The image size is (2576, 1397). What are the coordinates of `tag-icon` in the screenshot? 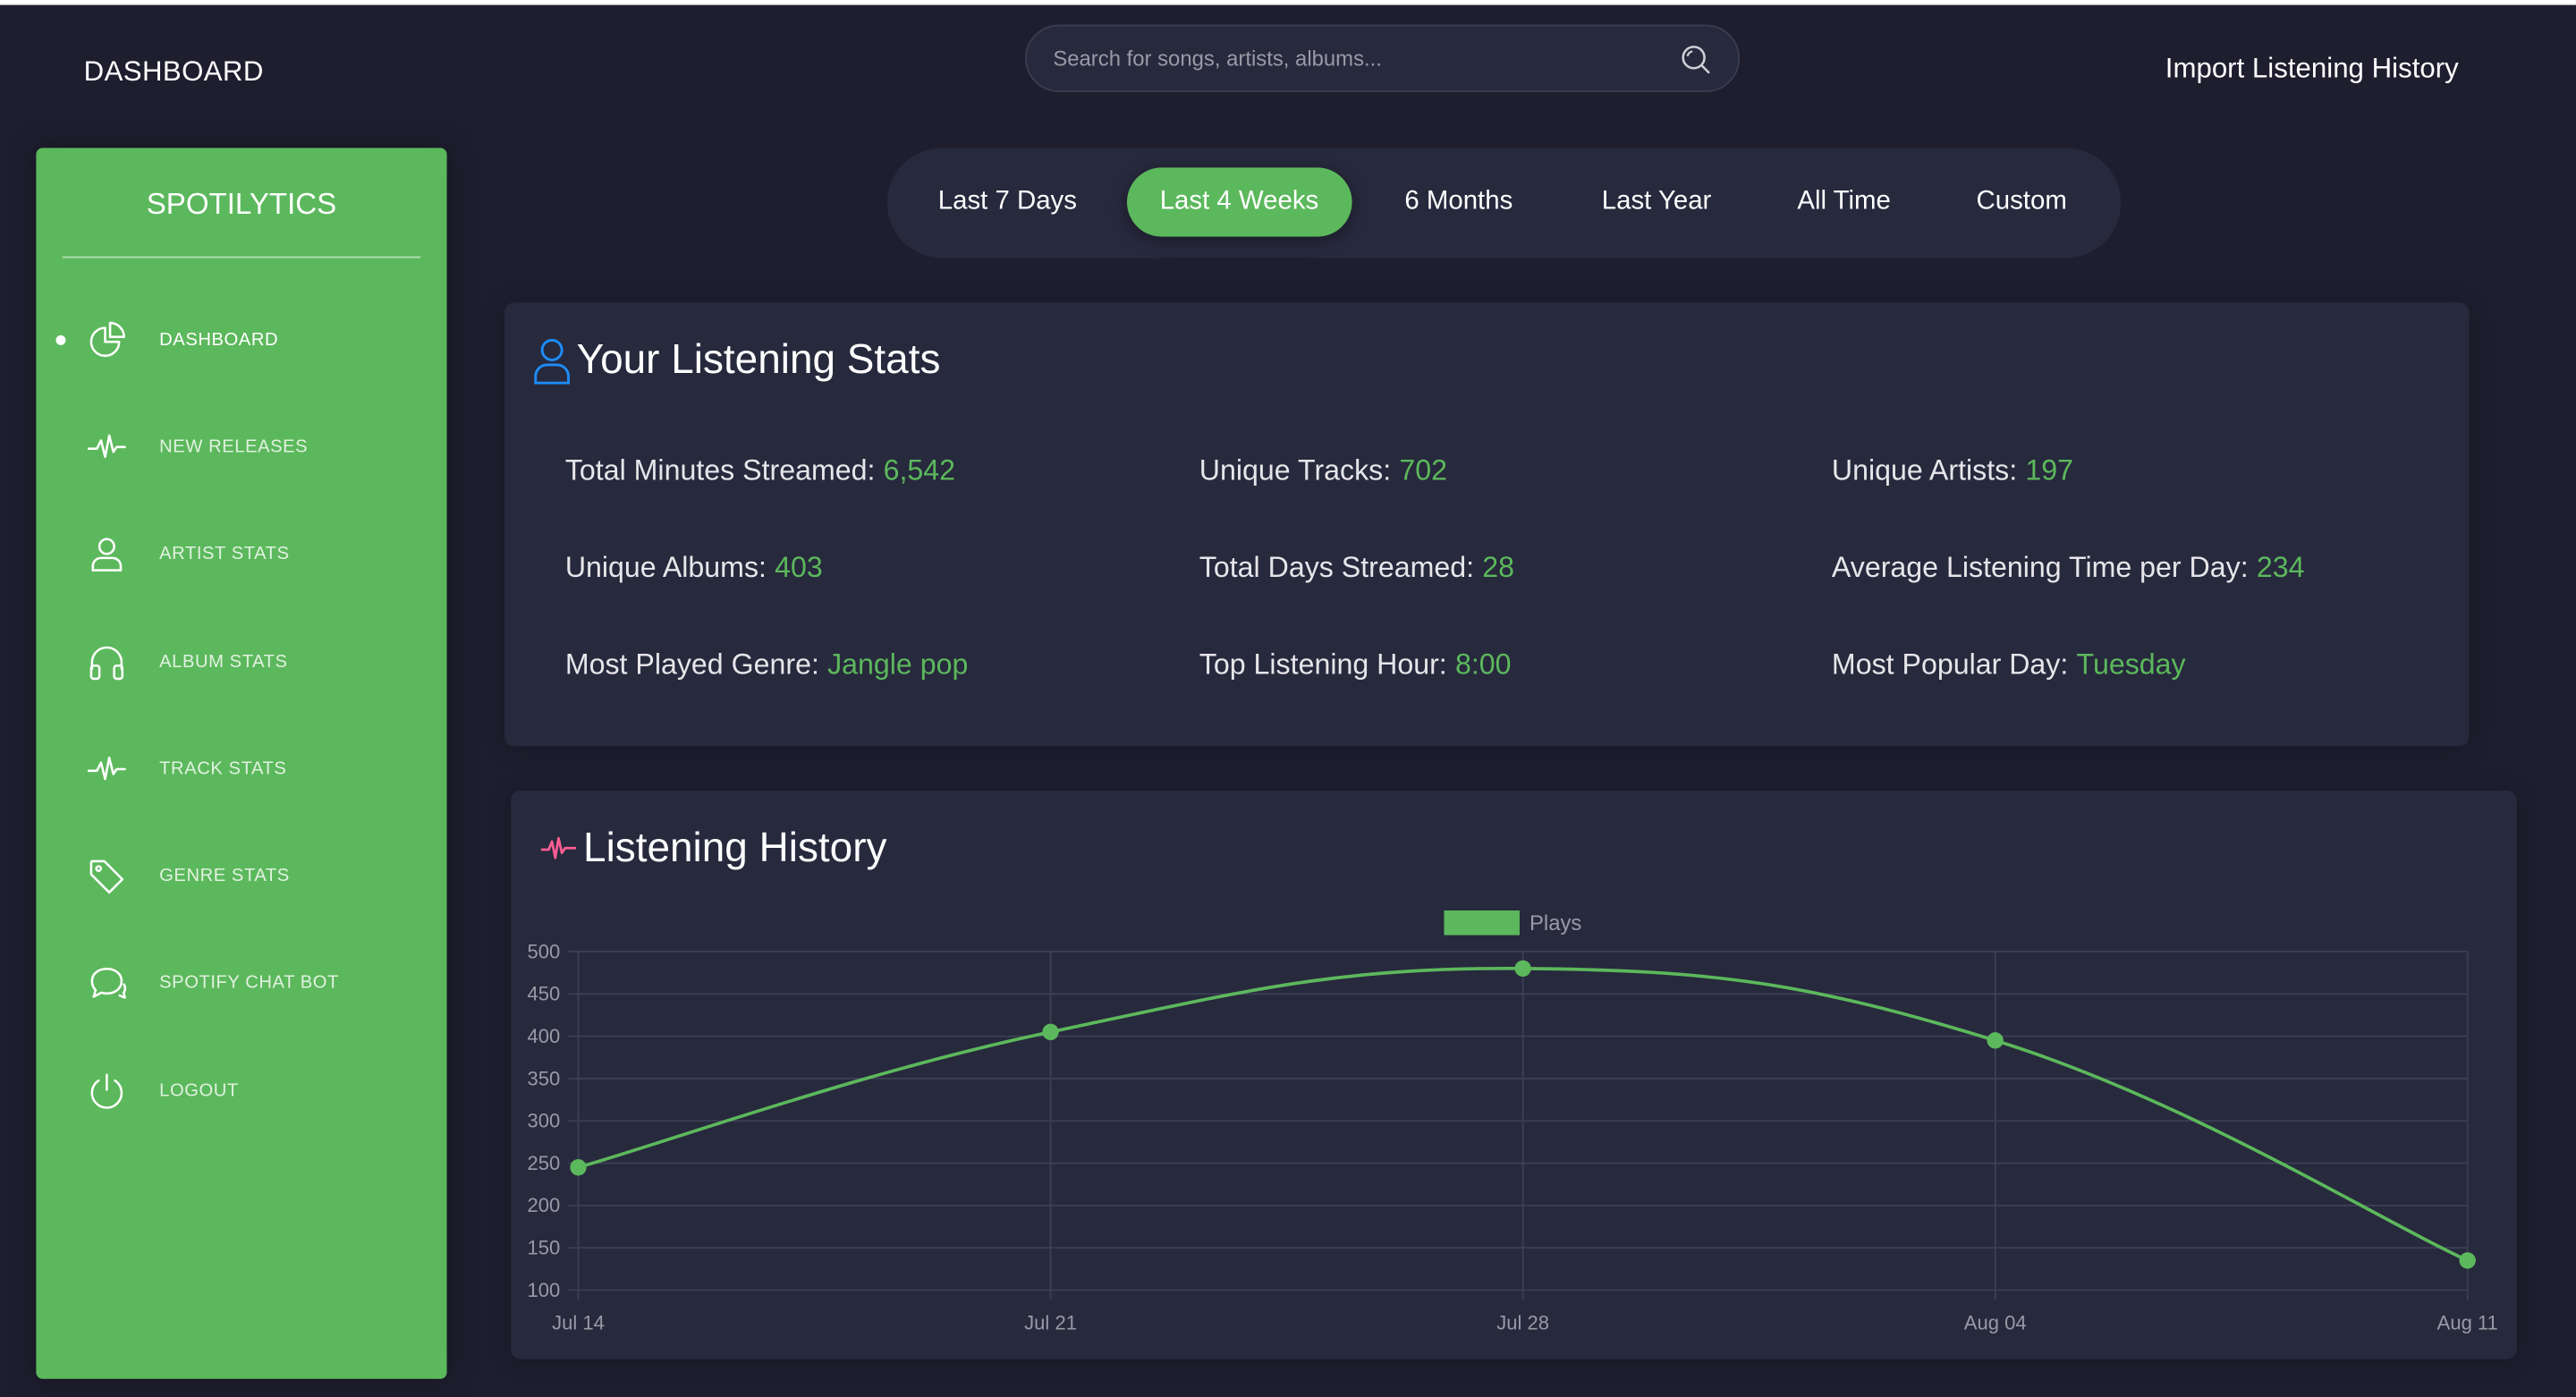 It's located at (106, 876).